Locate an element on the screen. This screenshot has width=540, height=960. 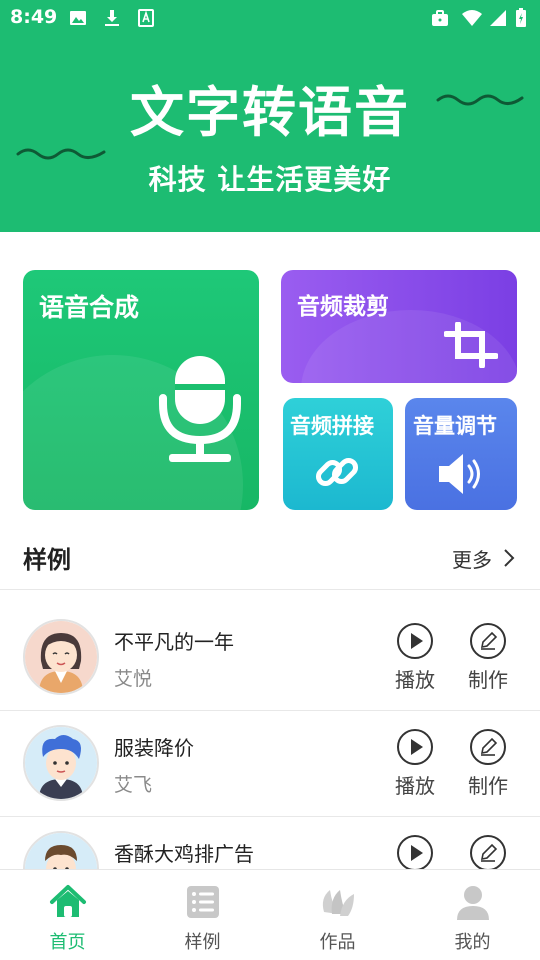
audio-trim-label: 音频裁剪 is located at coordinates (343, 307).